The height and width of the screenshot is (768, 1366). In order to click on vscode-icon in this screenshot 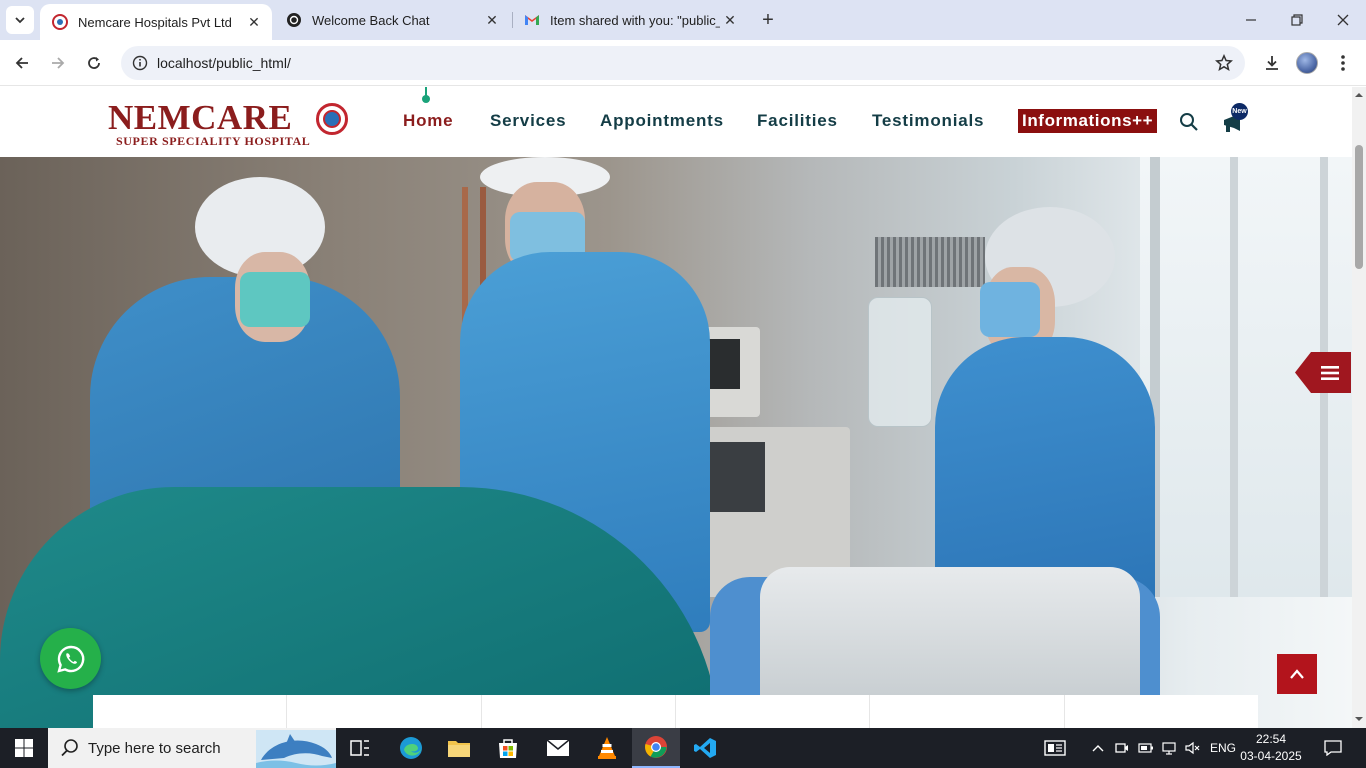, I will do `click(705, 748)`.